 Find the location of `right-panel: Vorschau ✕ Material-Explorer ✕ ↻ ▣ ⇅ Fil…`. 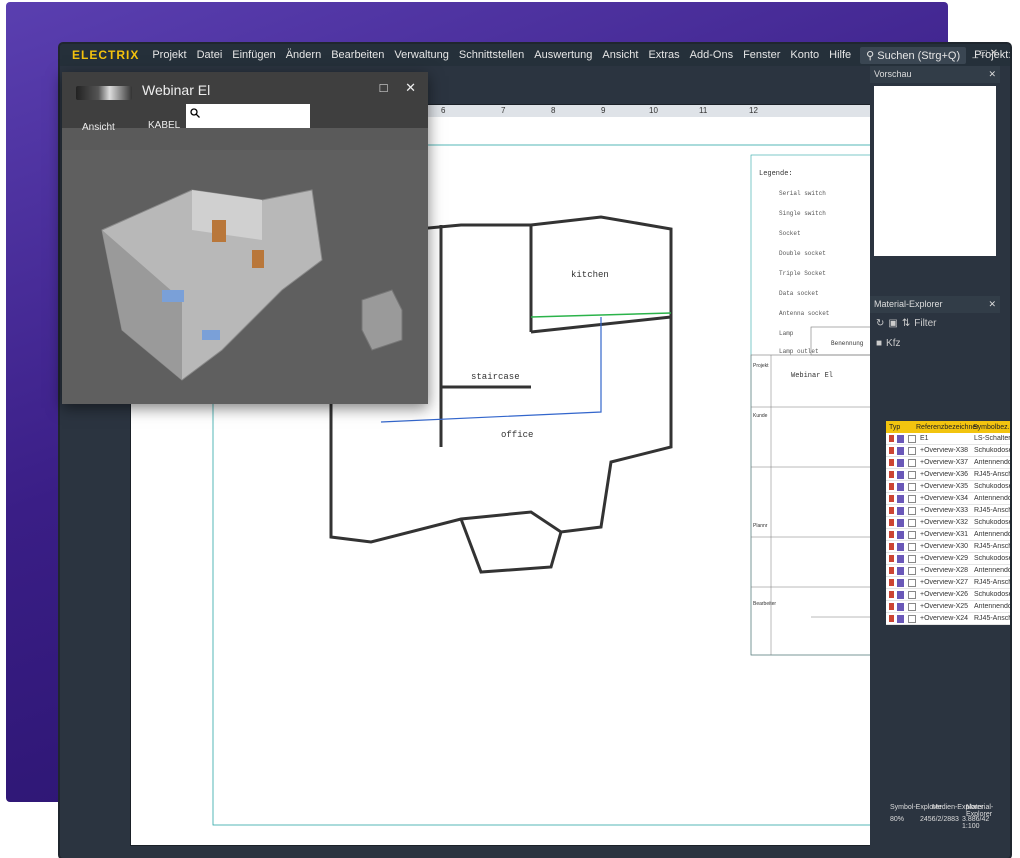

right-panel: Vorschau ✕ Material-Explorer ✕ ↻ ▣ ⇅ Fil… is located at coordinates (940, 461).